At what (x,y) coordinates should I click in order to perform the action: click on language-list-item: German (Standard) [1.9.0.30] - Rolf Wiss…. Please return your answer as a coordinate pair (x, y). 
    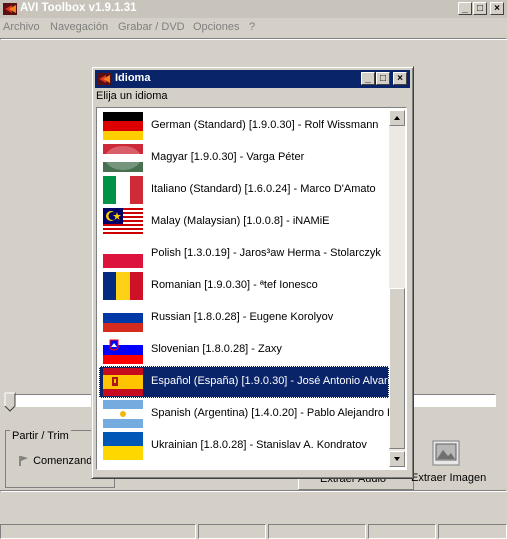
    Looking at the image, I should click on (244, 126).